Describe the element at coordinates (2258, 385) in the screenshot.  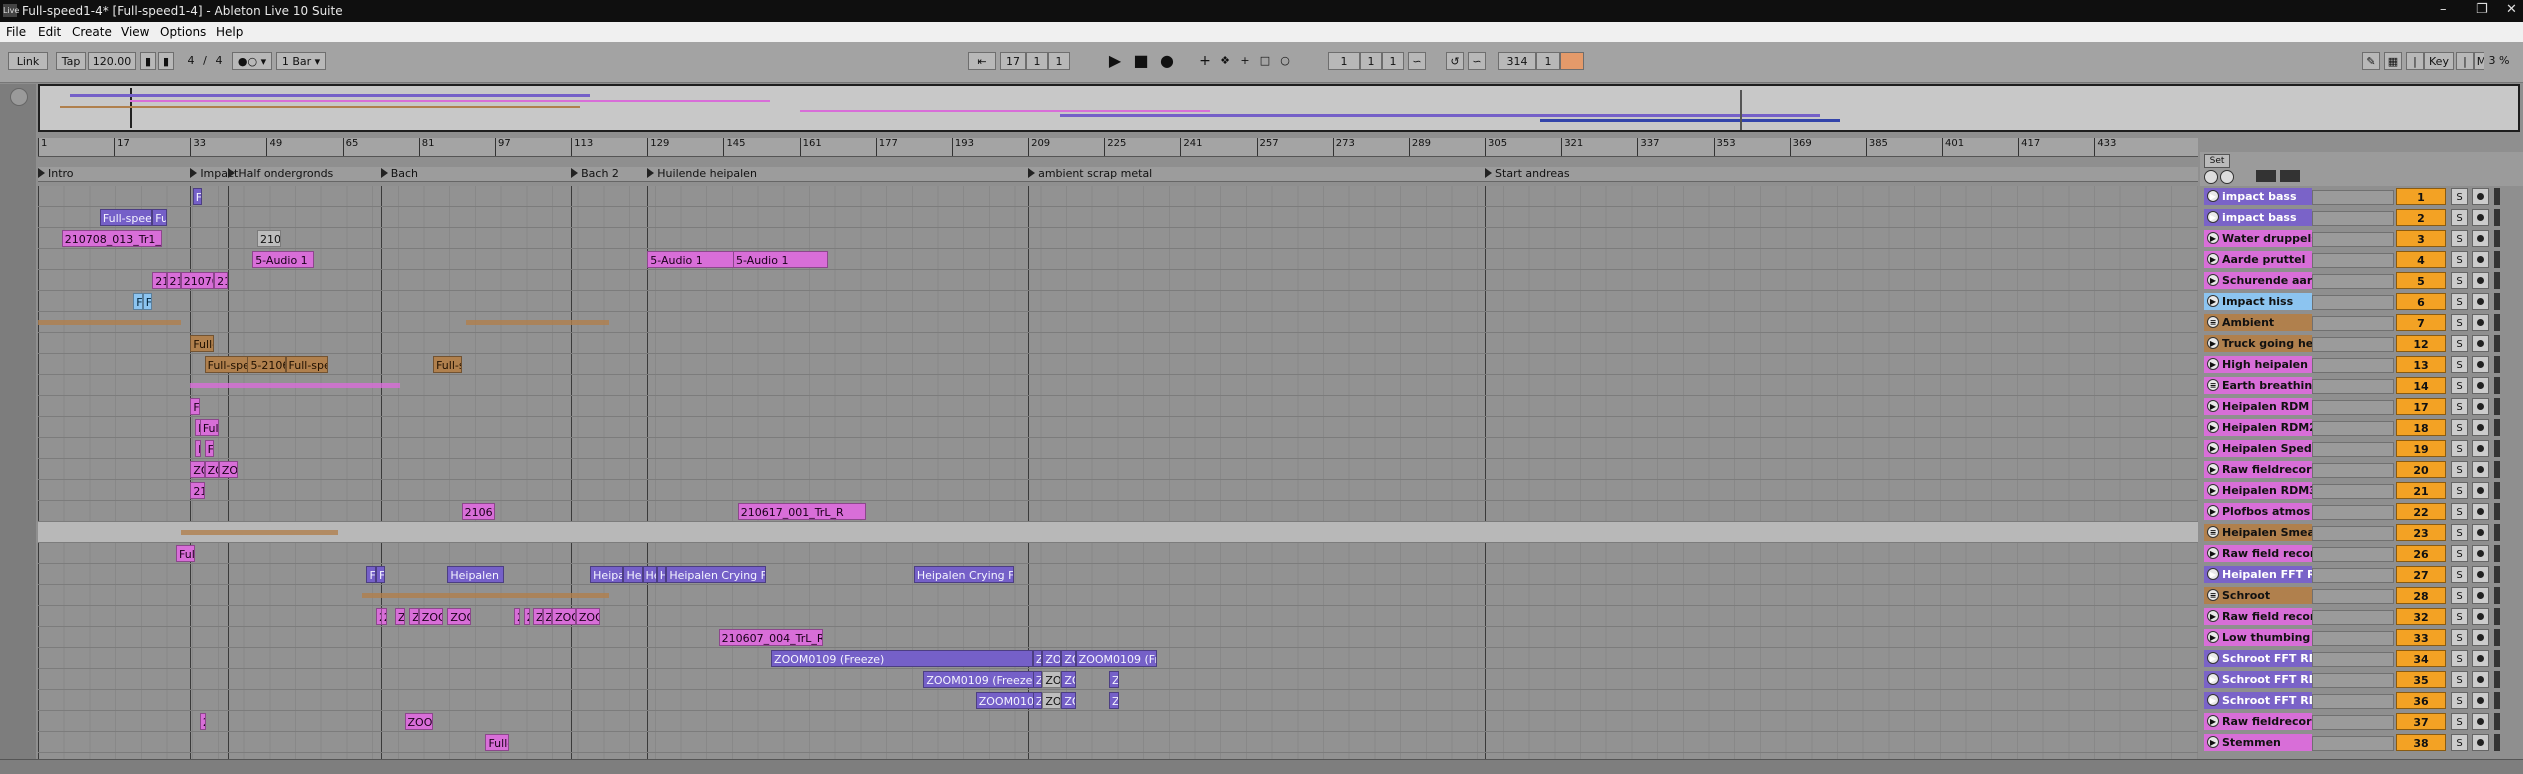
I see `track-name: ≡ Earth breathing` at that location.